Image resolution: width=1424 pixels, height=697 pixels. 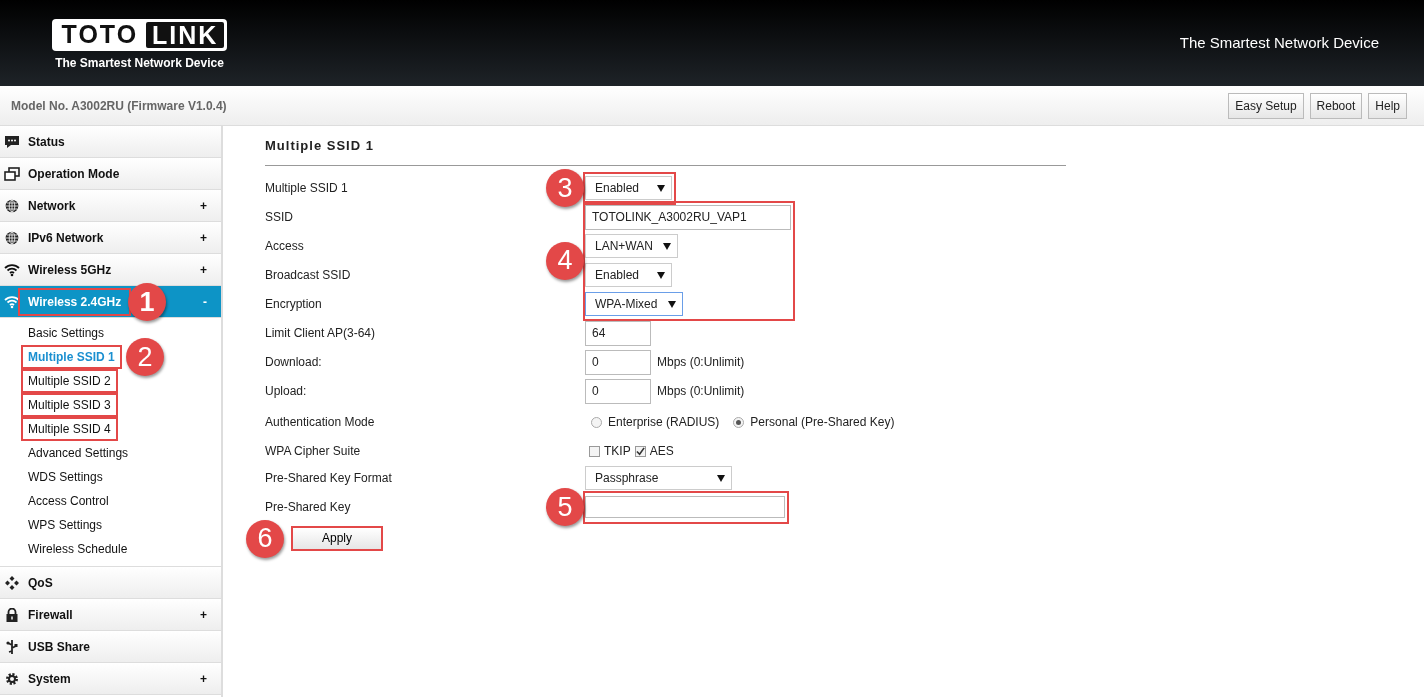 I want to click on gear-icon, so click(x=12, y=678).